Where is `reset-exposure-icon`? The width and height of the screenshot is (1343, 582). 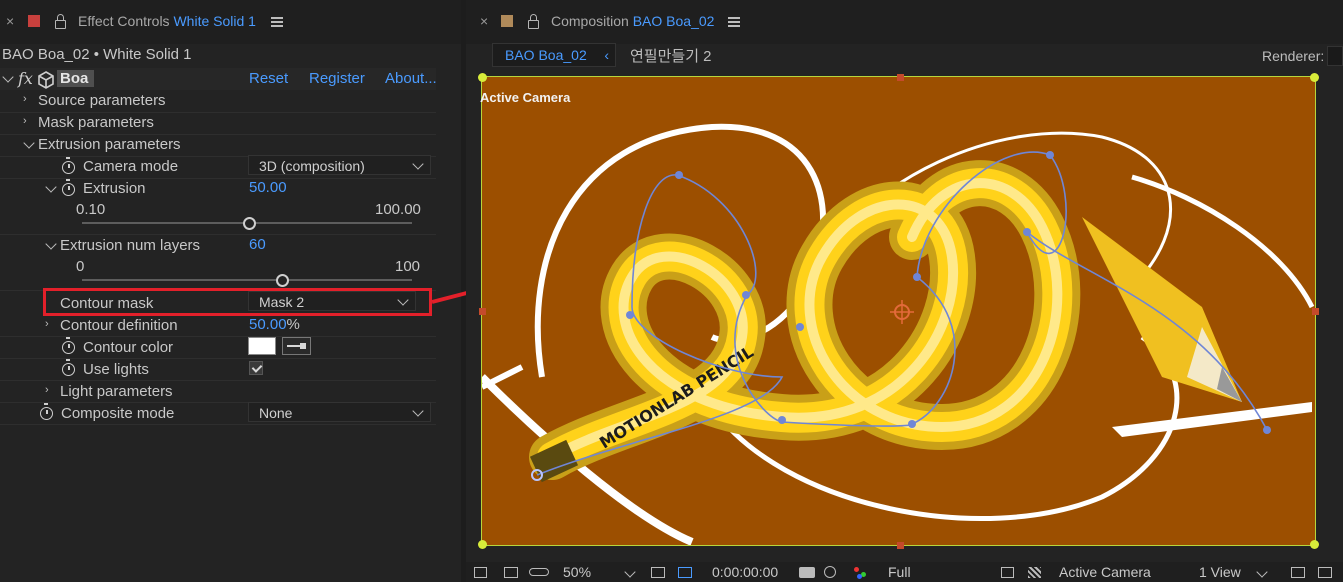 reset-exposure-icon is located at coordinates (1298, 572).